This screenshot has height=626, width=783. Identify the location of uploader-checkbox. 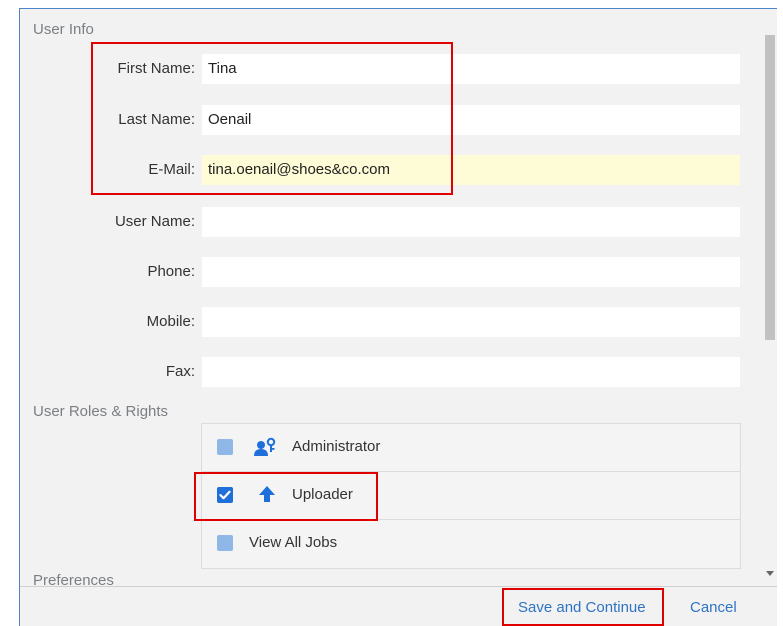
(225, 495).